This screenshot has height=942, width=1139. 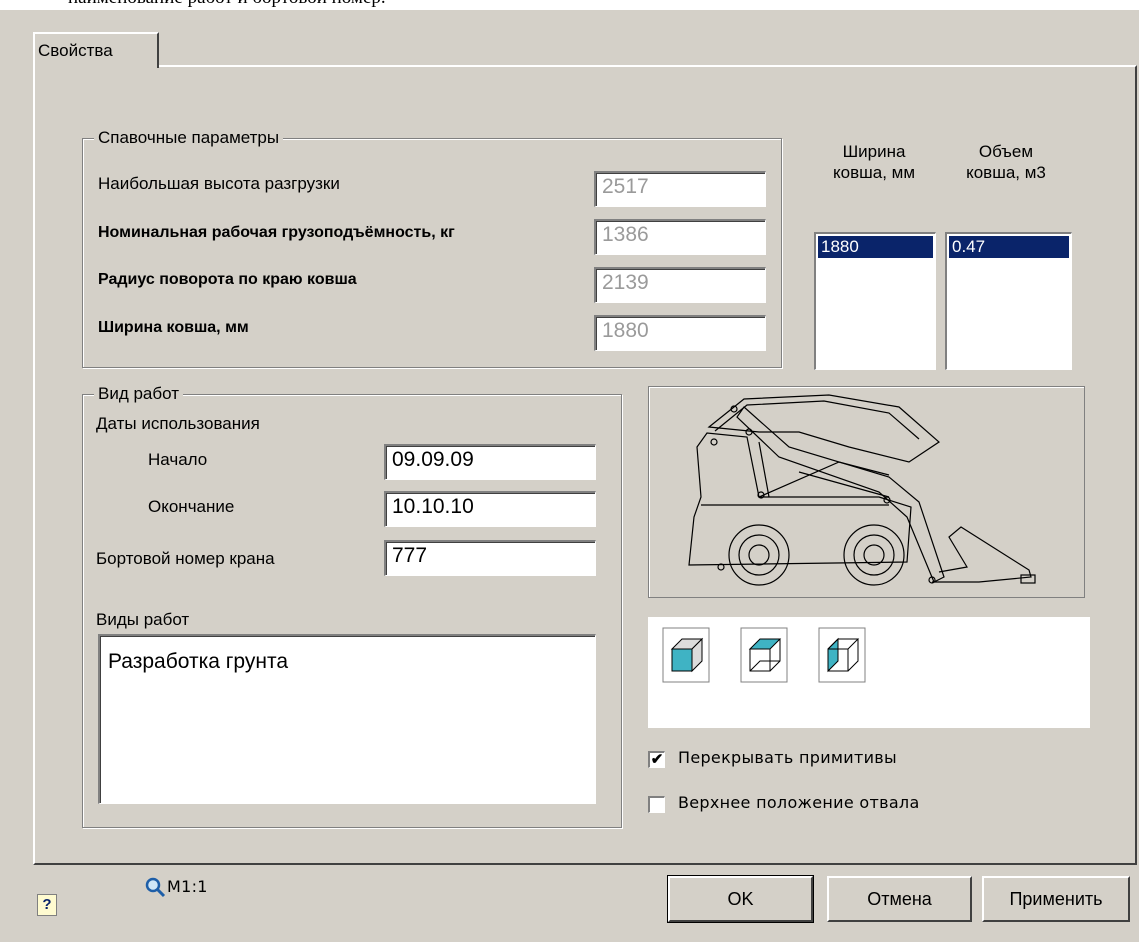 What do you see at coordinates (787, 757) in the screenshot?
I see `overlap-label: Перекрывать примитивы` at bounding box center [787, 757].